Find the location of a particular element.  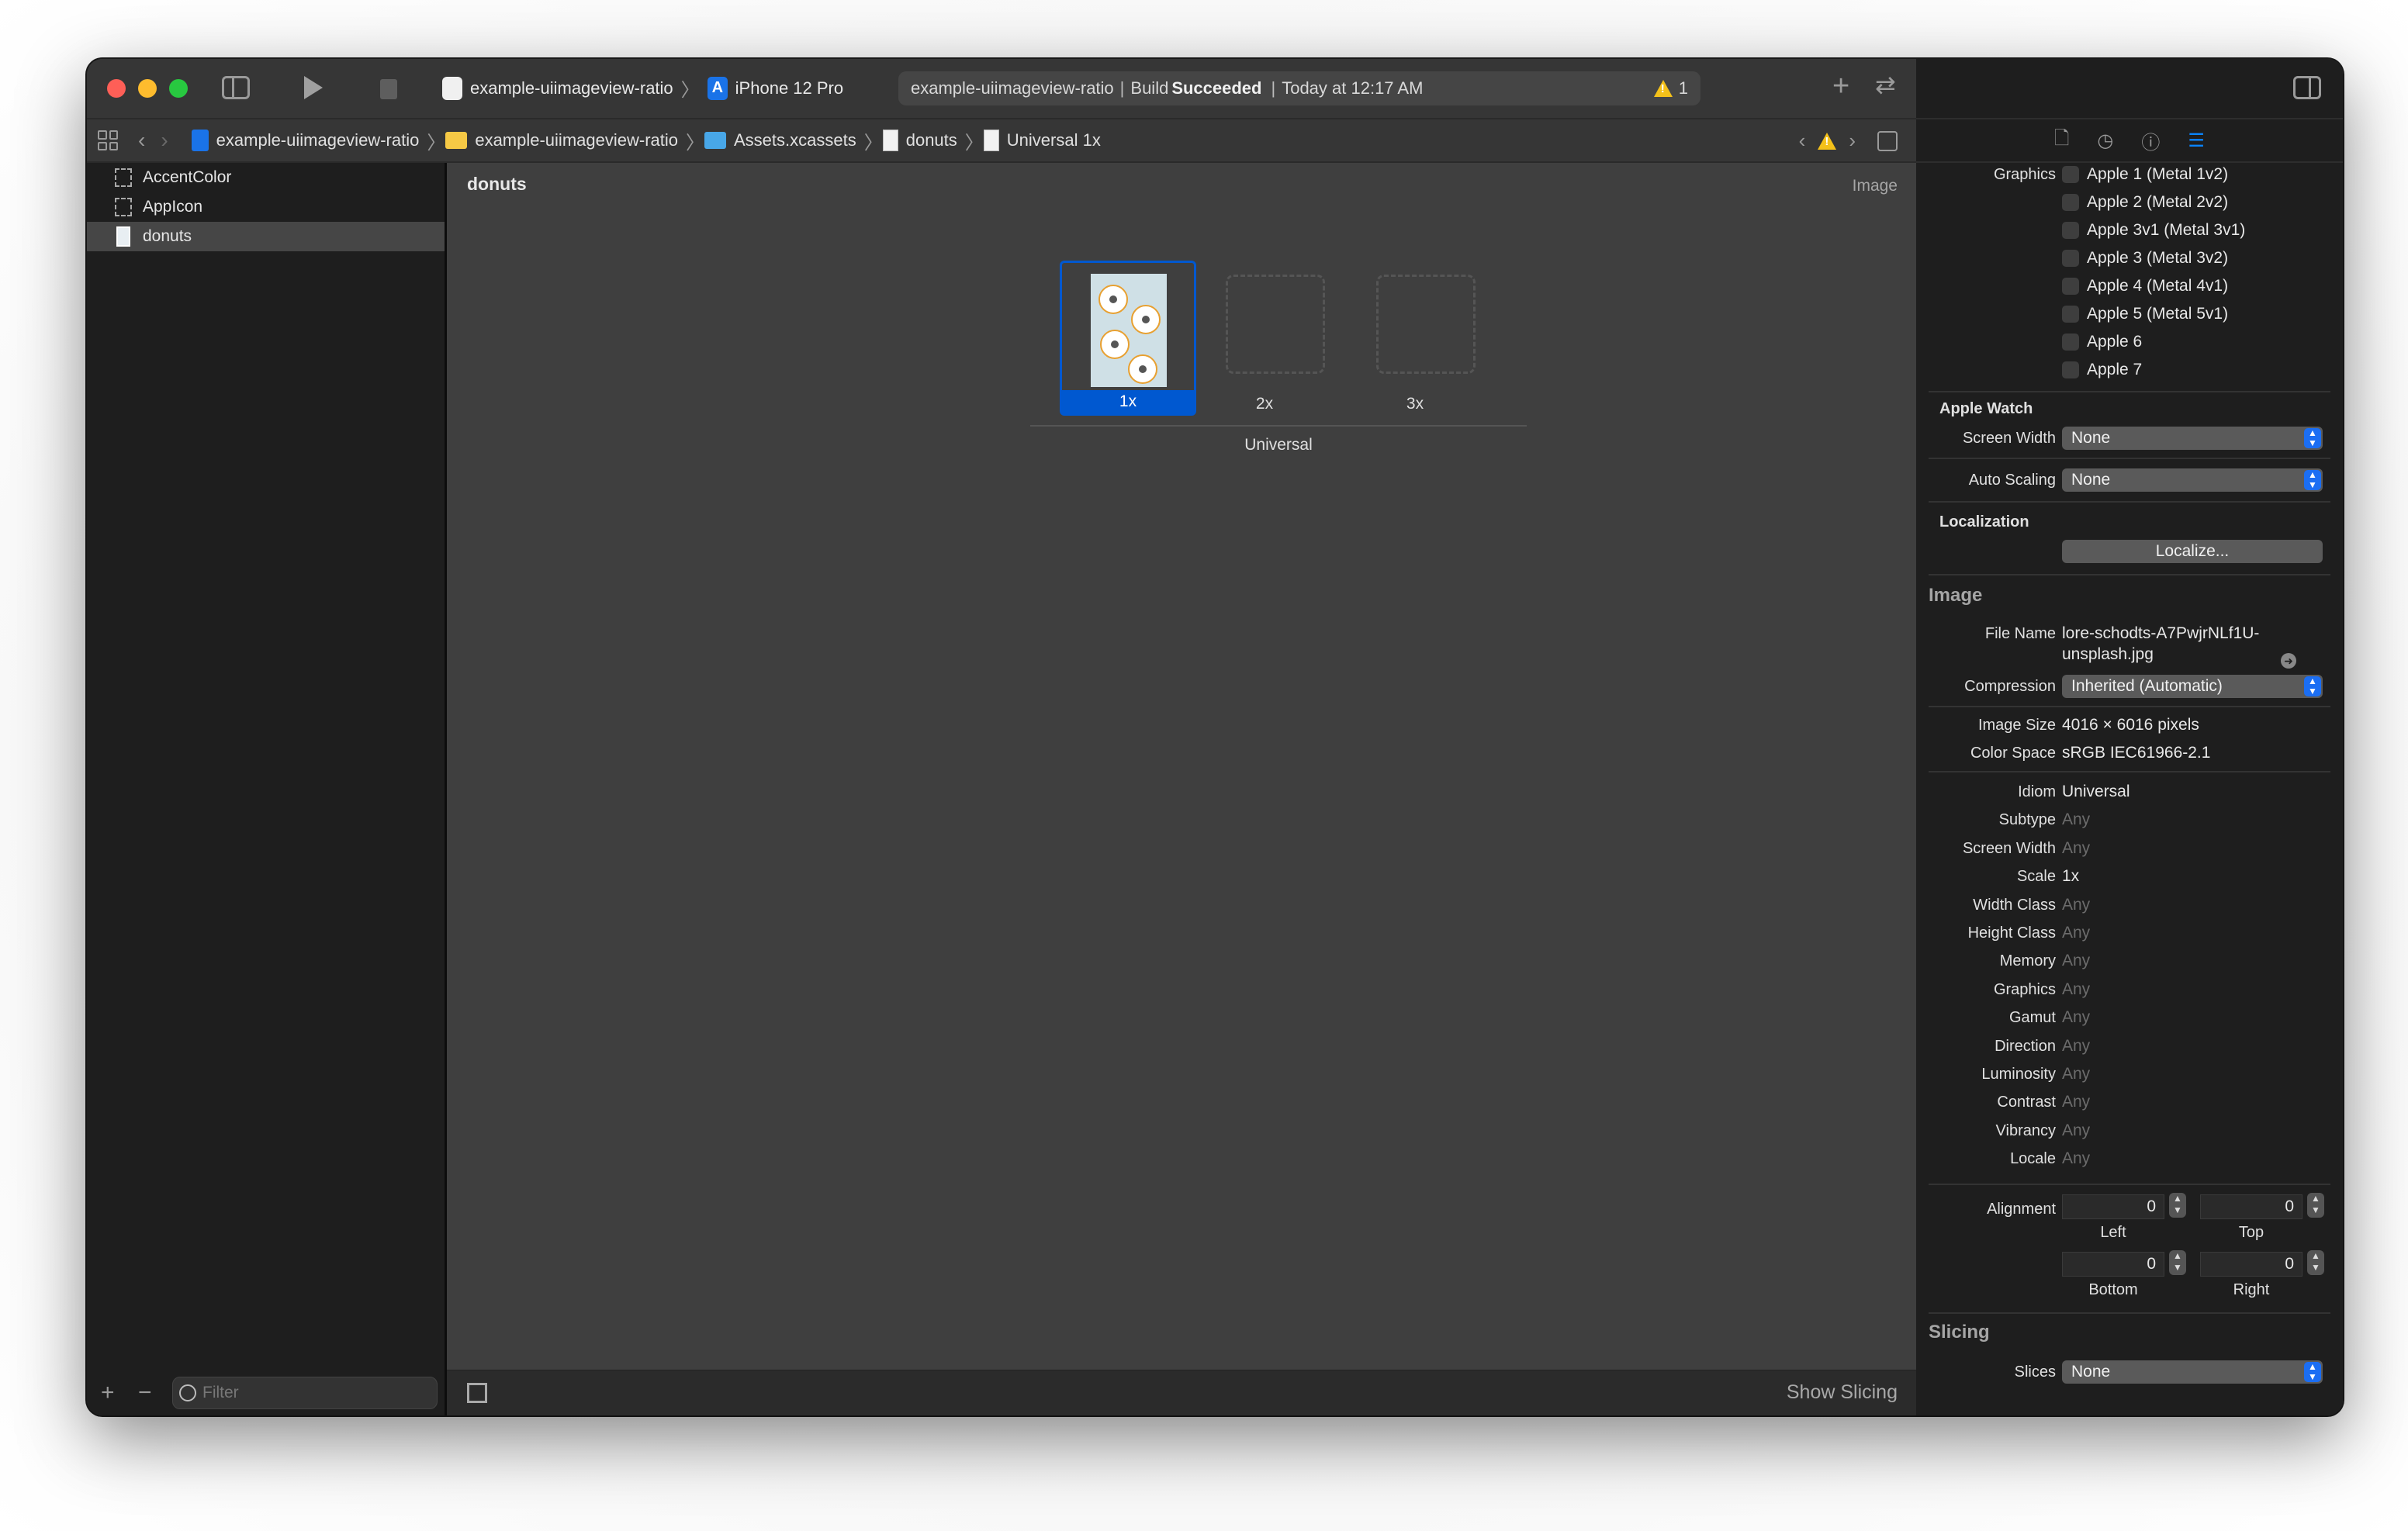

remove-asset-button: − is located at coordinates (149, 1393).